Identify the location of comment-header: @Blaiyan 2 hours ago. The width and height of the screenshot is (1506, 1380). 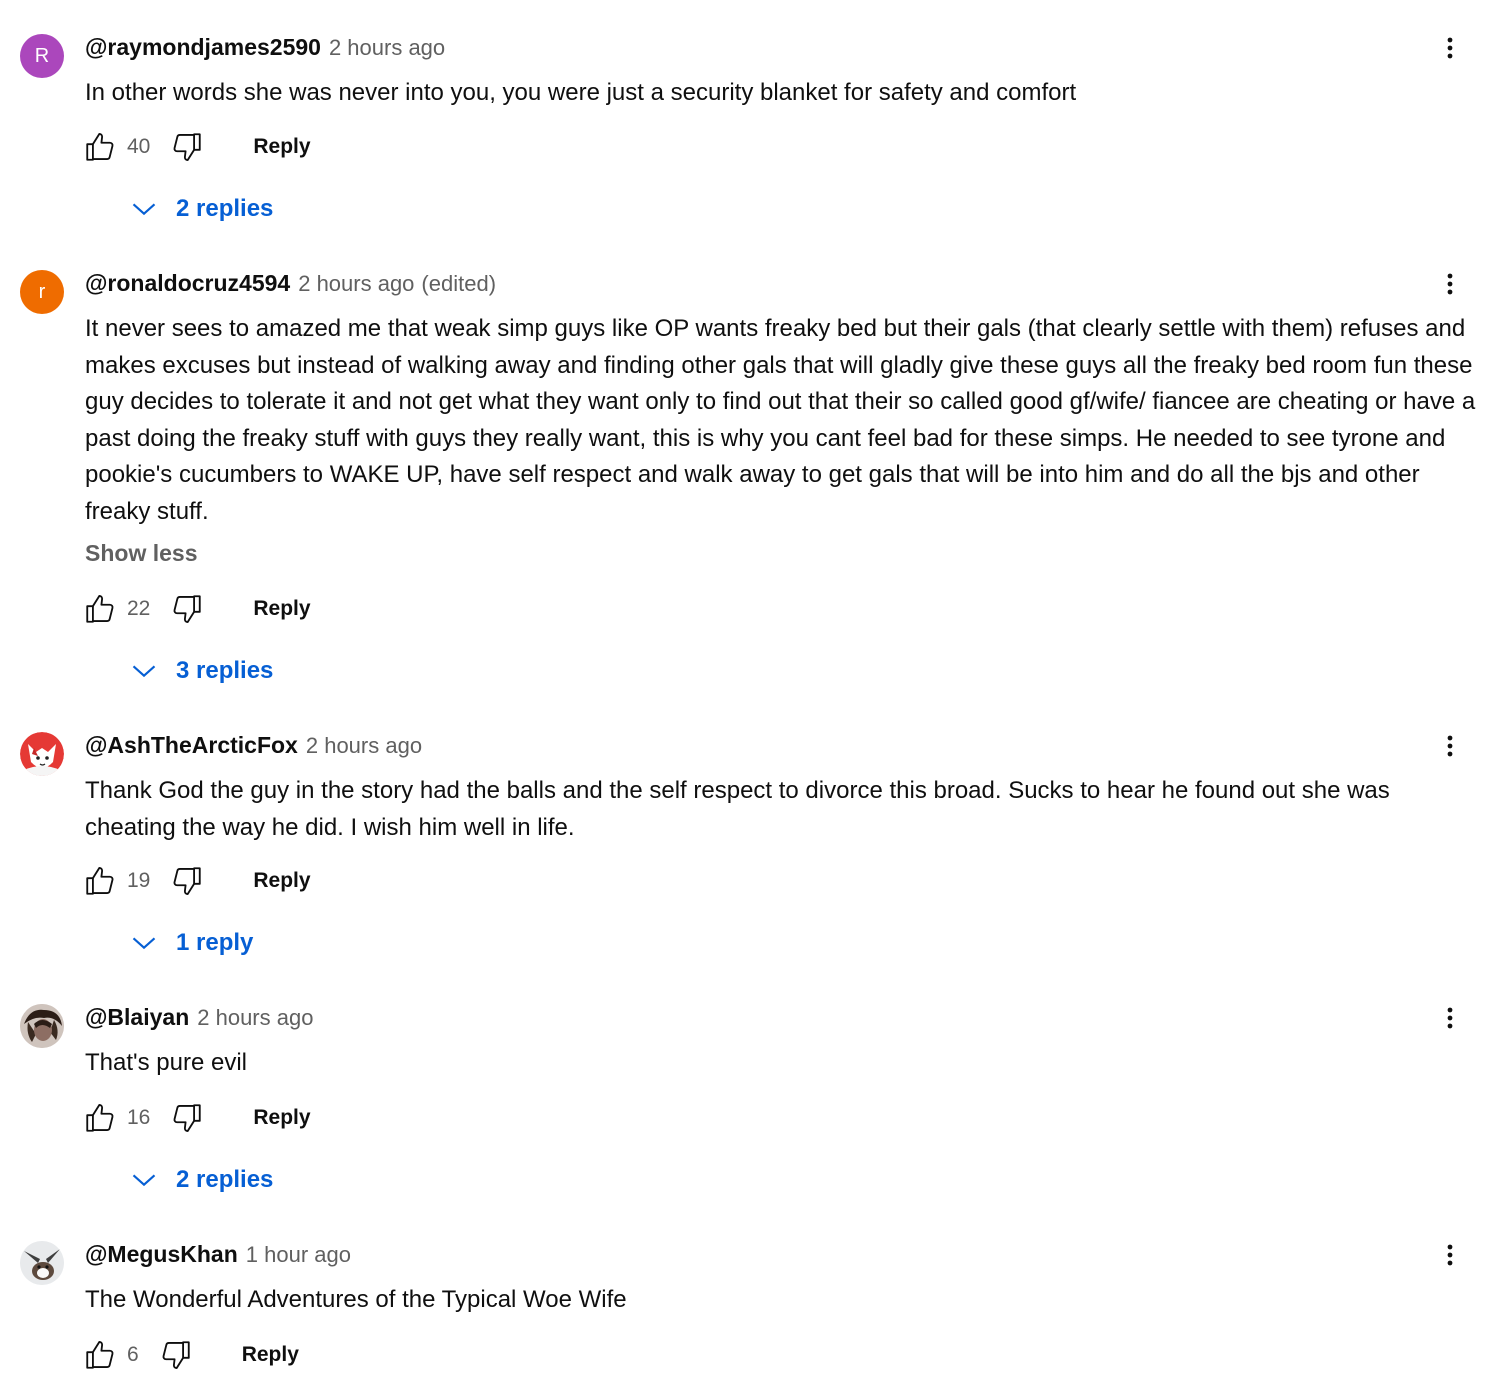
(199, 1018).